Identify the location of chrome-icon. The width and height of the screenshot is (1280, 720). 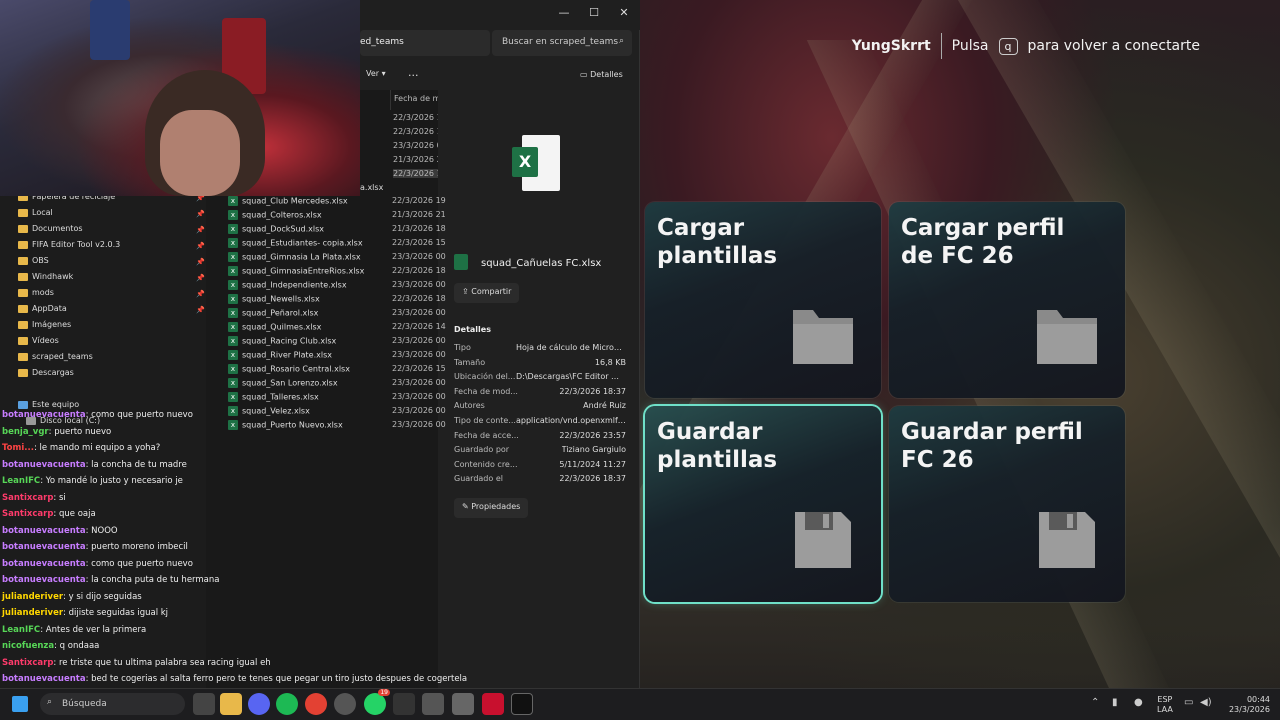
(316, 704).